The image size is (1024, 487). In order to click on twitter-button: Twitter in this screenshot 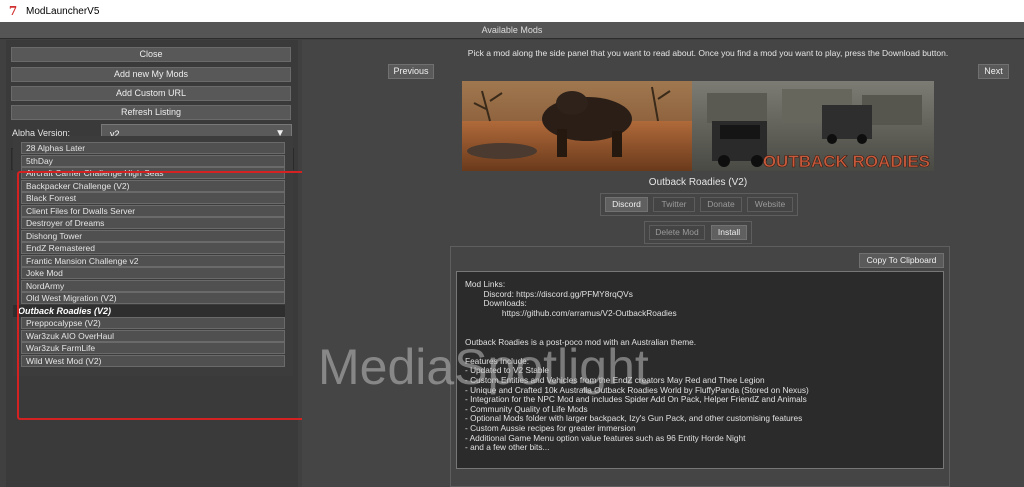, I will do `click(674, 204)`.